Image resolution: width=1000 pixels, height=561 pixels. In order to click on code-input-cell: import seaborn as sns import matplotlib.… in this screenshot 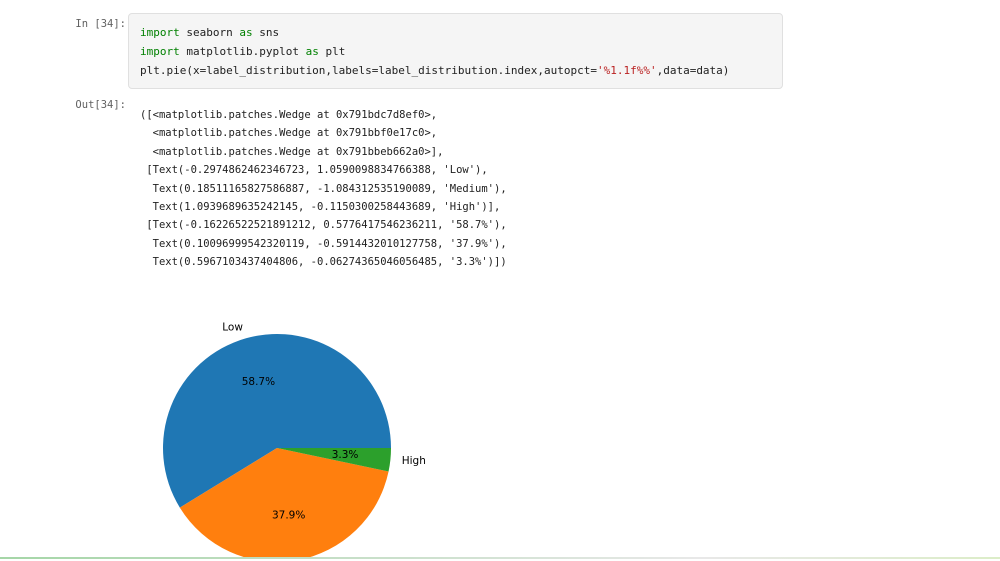, I will do `click(455, 51)`.